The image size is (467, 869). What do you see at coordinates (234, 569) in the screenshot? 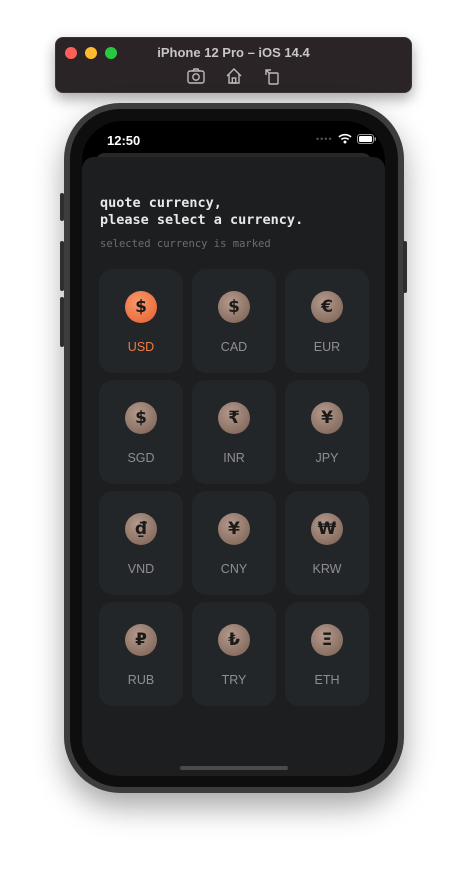
I see `currency-code: CNY` at bounding box center [234, 569].